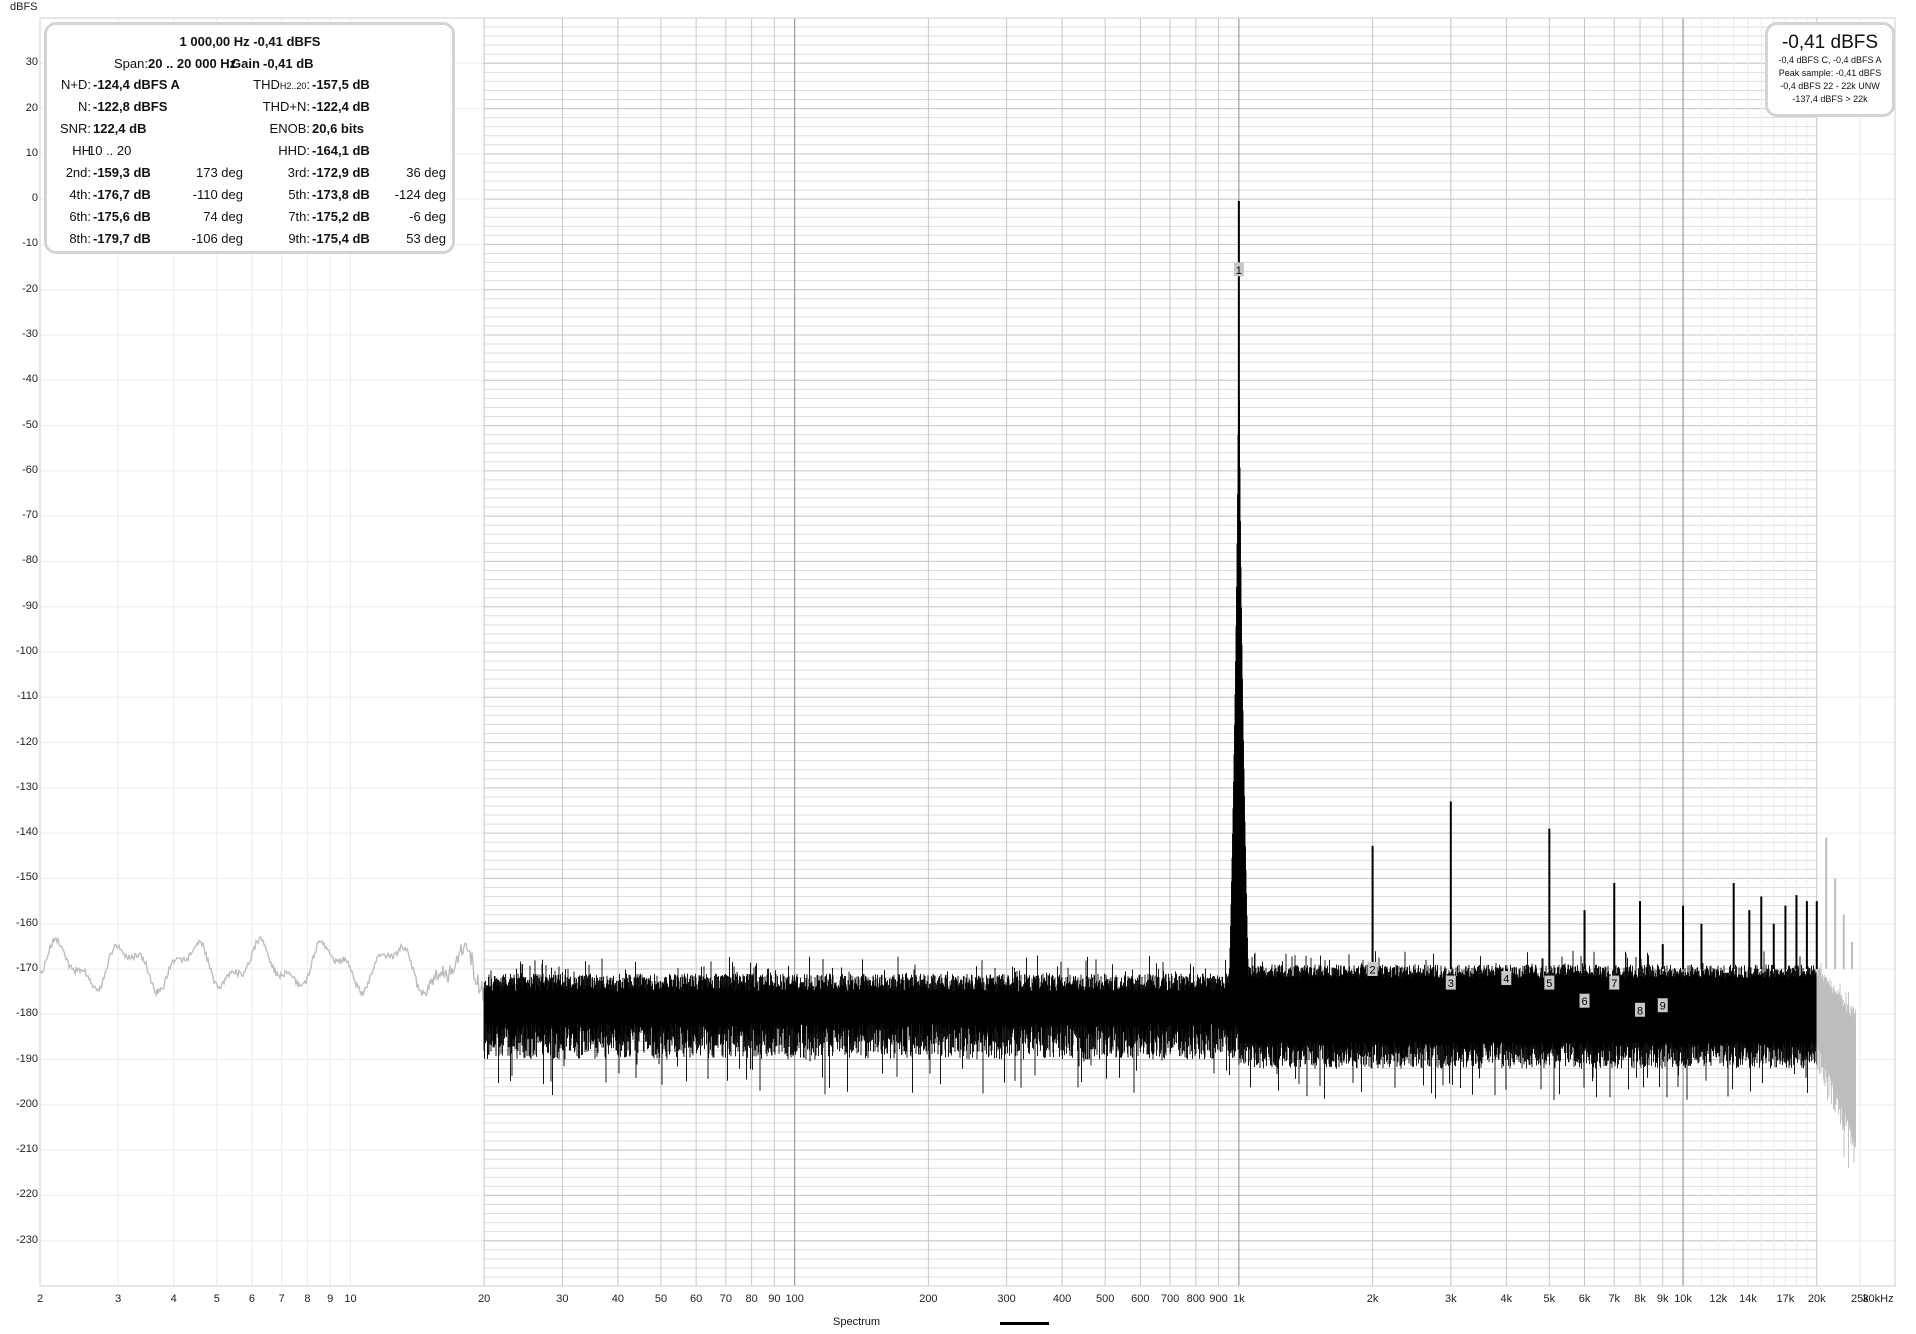 The image size is (1916, 1334). I want to click on x-tick-label: 800, so click(1195, 1299).